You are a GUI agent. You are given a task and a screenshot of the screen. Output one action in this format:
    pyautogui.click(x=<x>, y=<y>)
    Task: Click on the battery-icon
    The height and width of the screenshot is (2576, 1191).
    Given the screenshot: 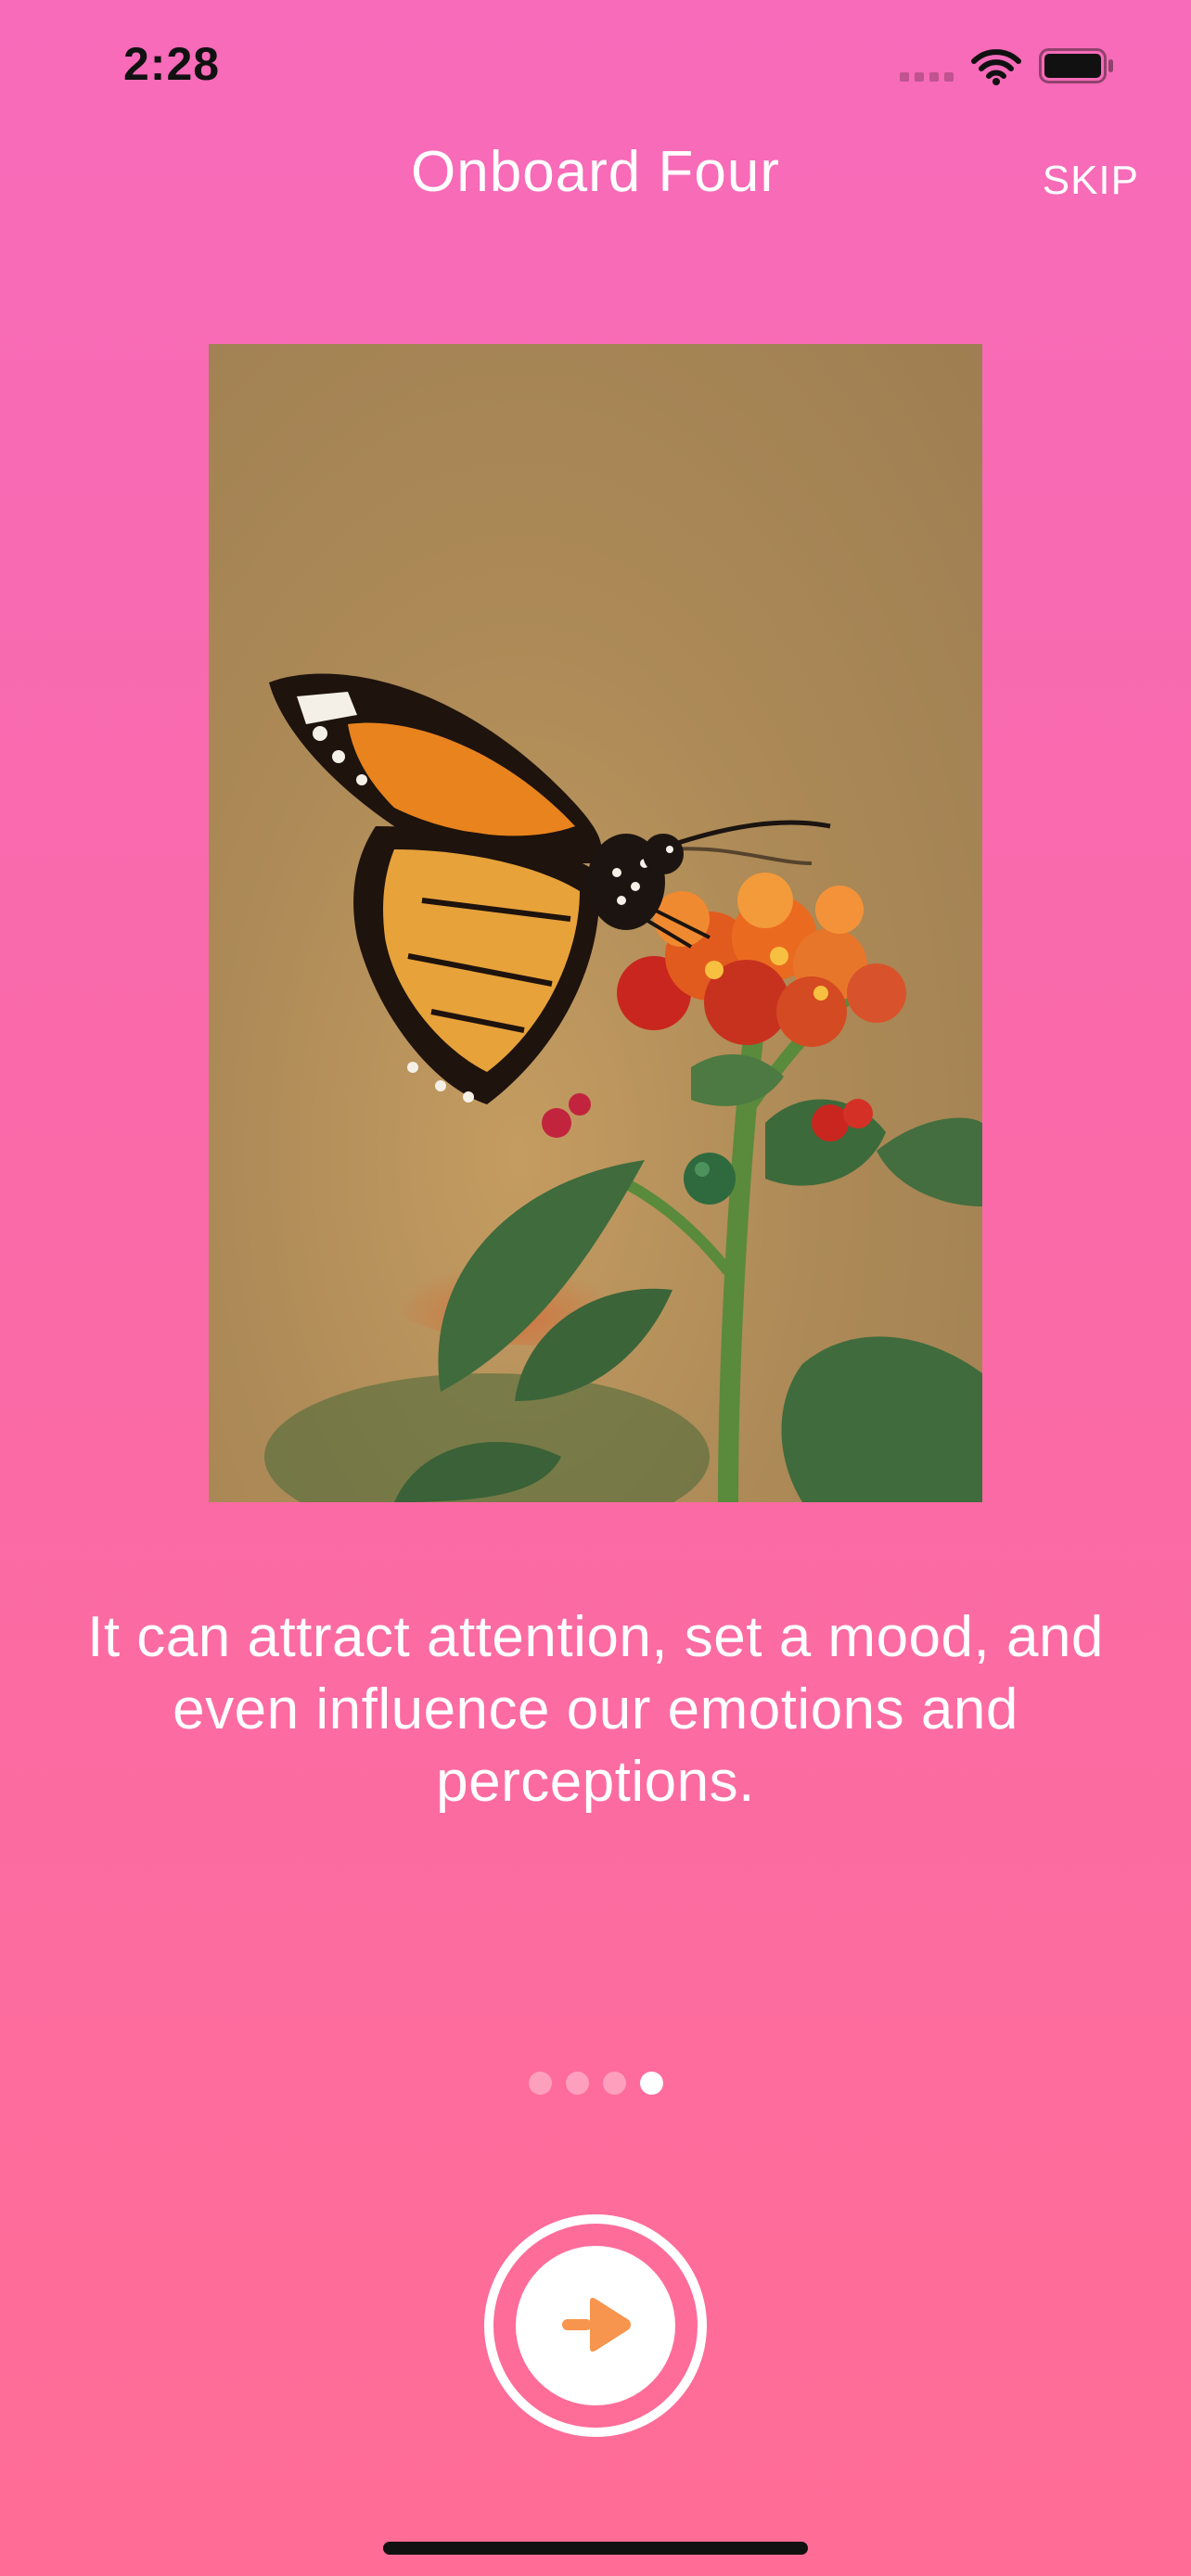 What is the action you would take?
    pyautogui.click(x=1076, y=66)
    